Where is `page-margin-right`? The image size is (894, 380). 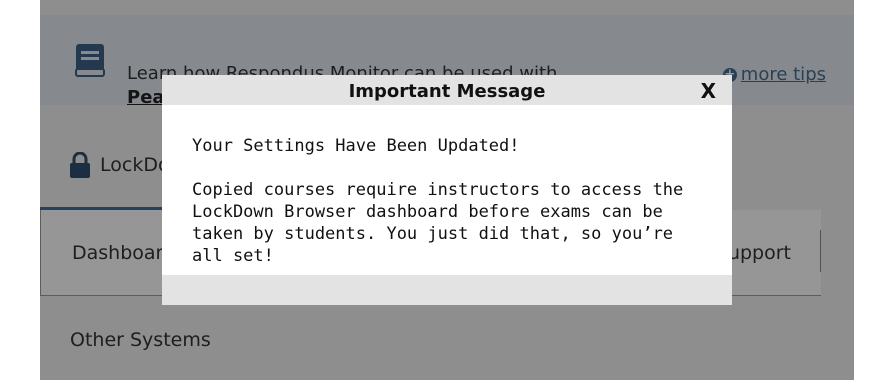
page-margin-right is located at coordinates (874, 190).